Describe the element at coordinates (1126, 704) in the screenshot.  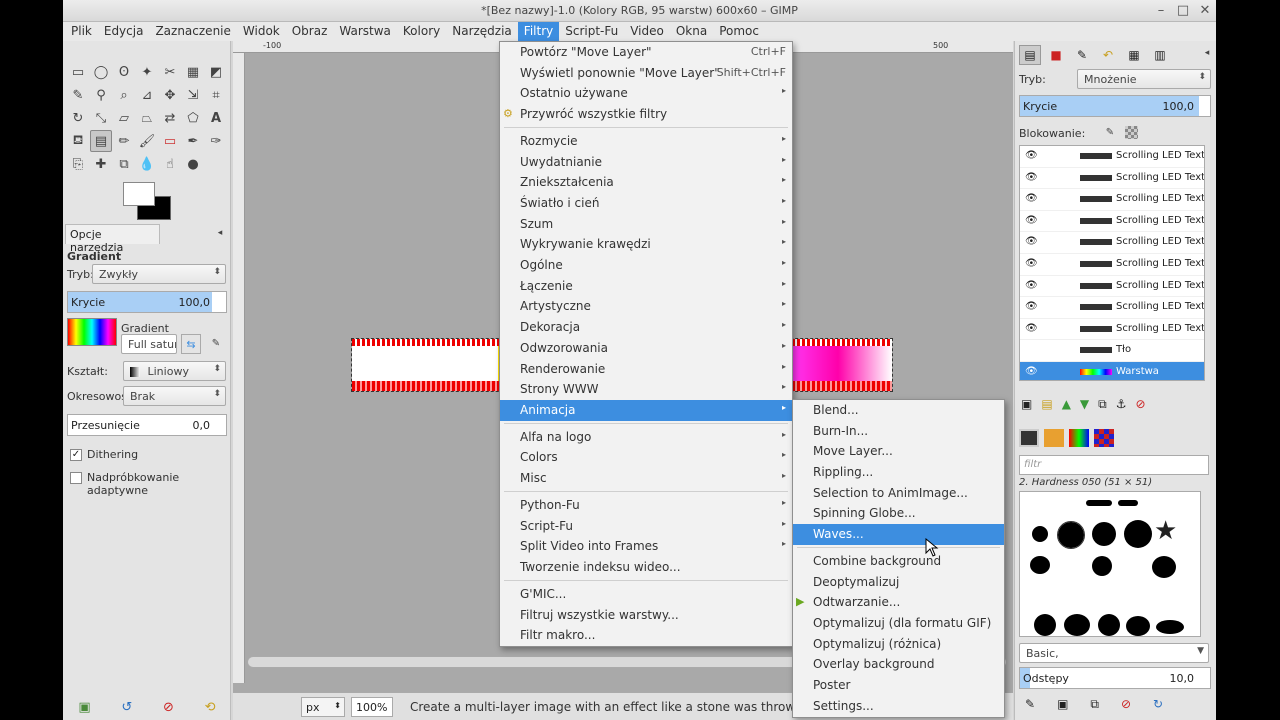
I see `delete-brush-icon: ⊘` at that location.